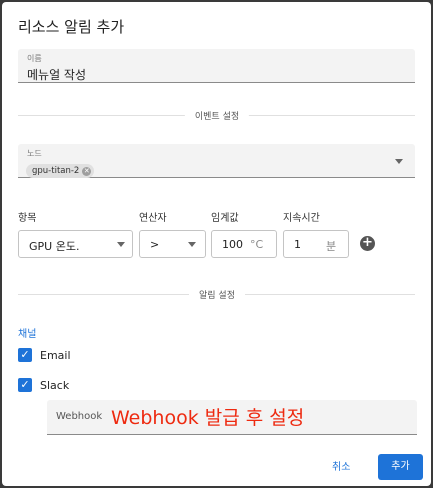  What do you see at coordinates (34, 153) in the screenshot?
I see `node-select-label: 노드` at bounding box center [34, 153].